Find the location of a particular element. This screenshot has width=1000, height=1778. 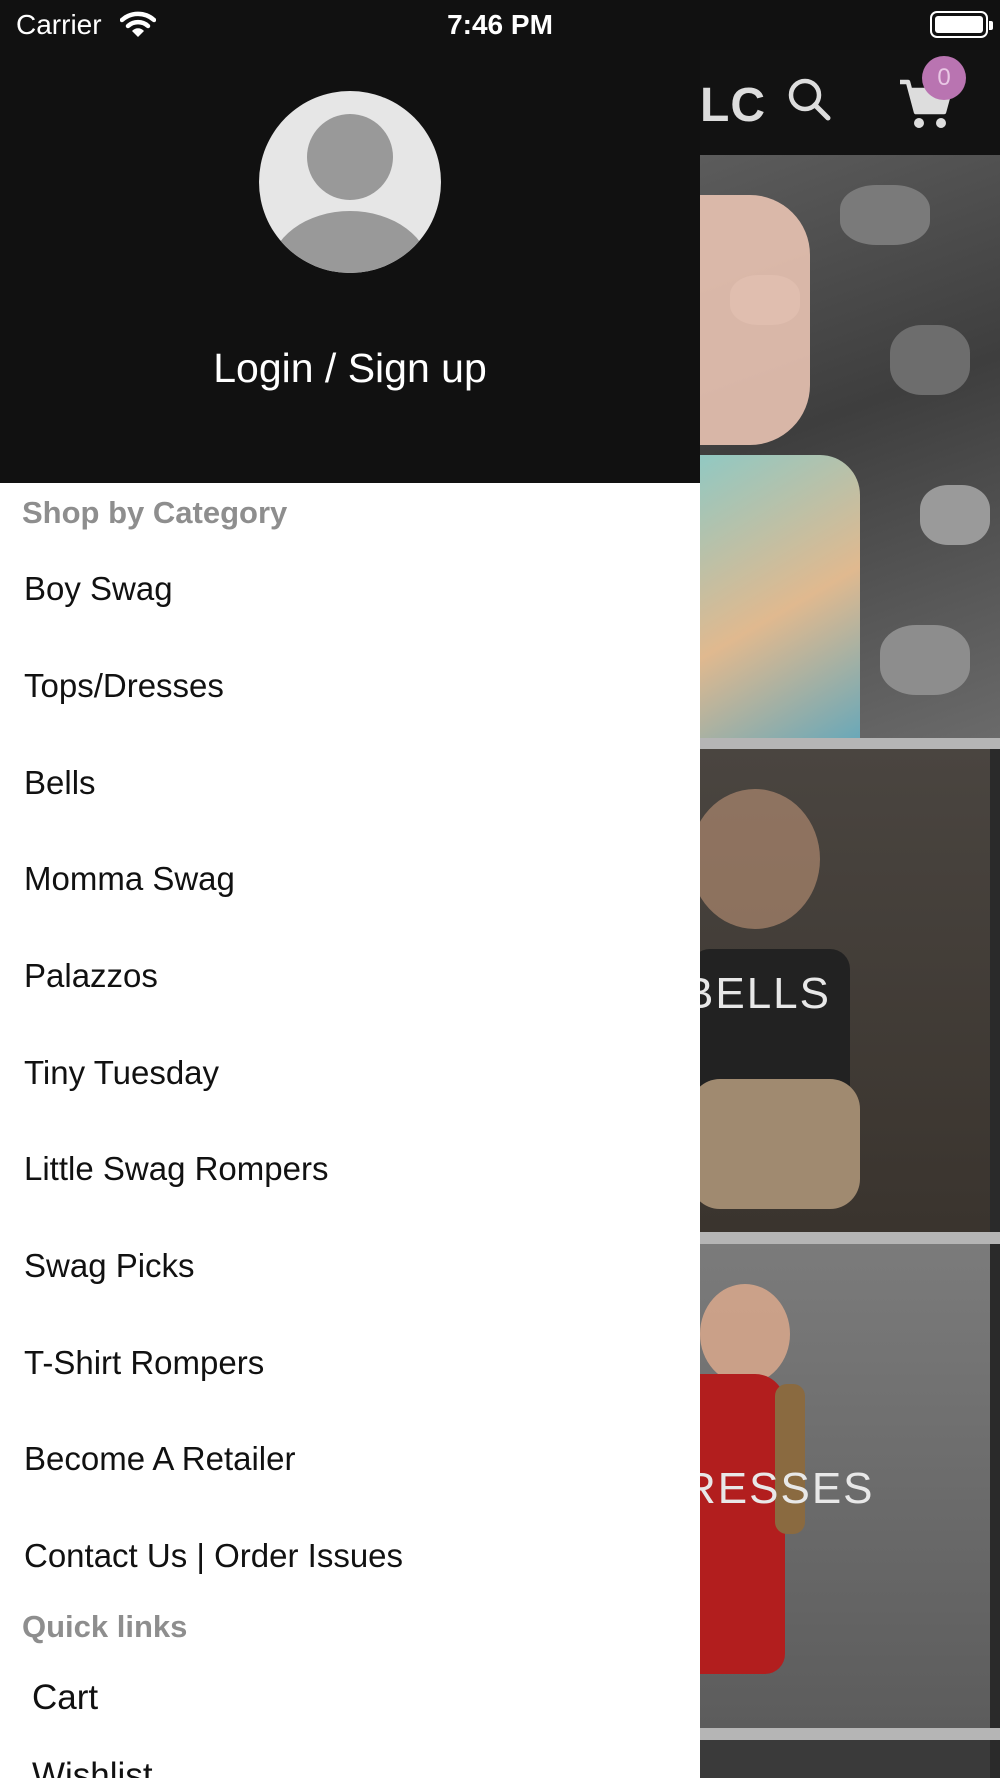

category-item-little-swag-rompers: Little Swag Rompers is located at coordinates (176, 1169).